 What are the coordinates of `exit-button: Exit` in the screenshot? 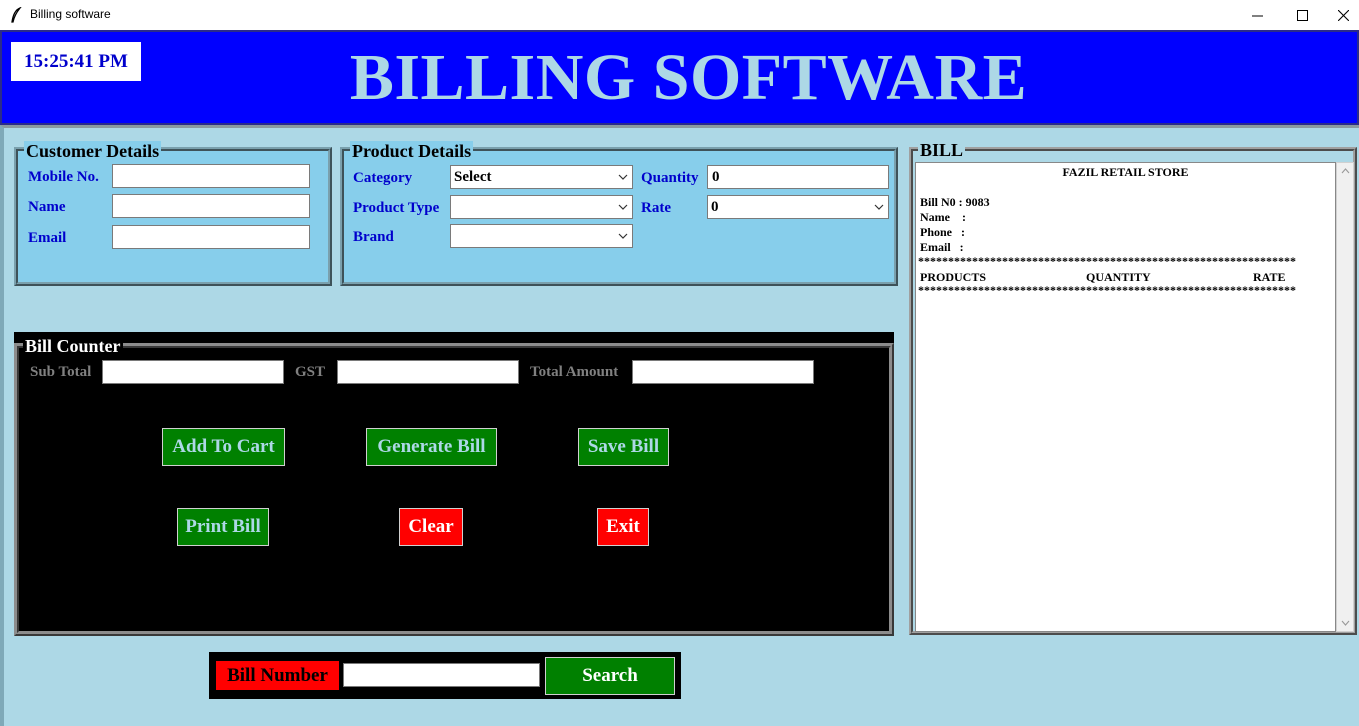 It's located at (623, 527).